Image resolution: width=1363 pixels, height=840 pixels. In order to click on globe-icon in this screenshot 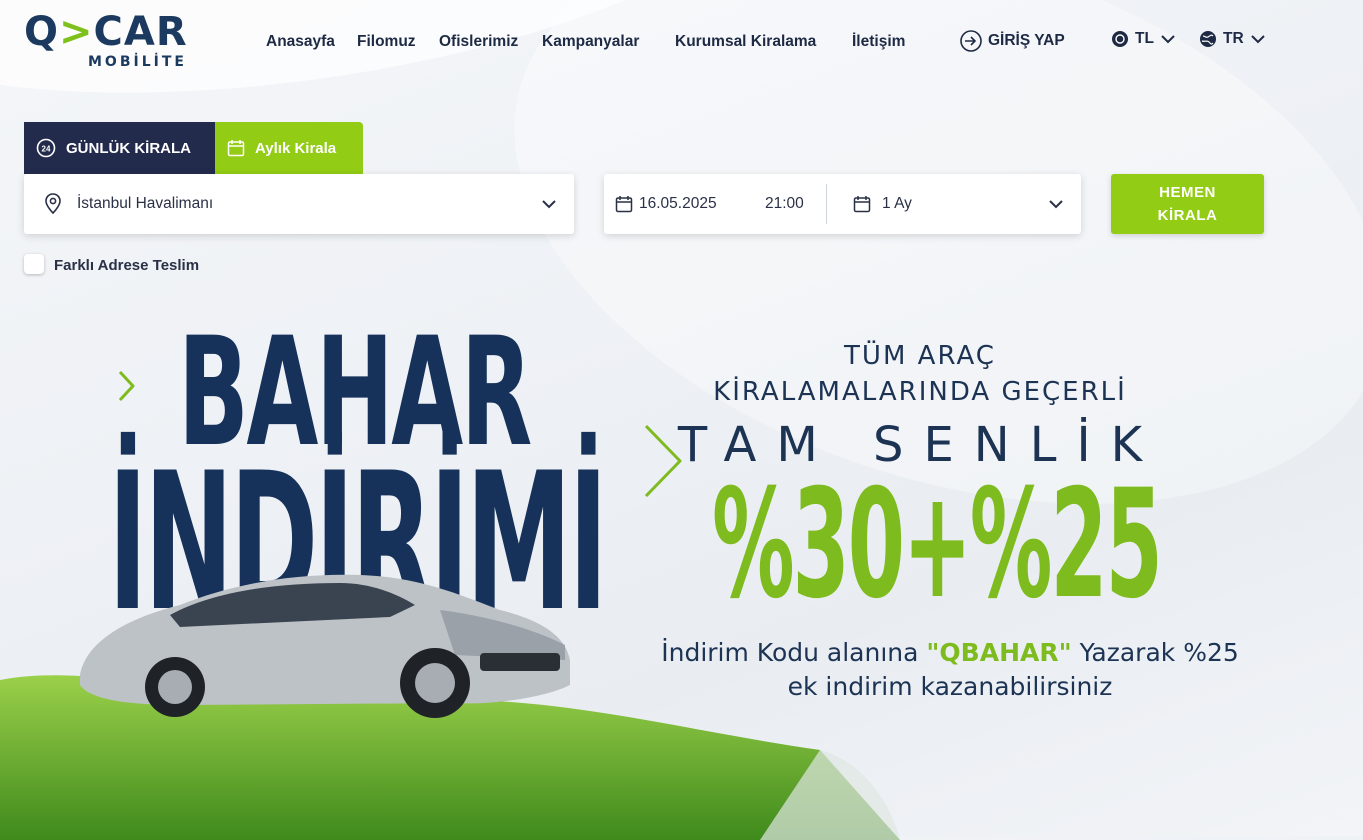, I will do `click(1208, 39)`.